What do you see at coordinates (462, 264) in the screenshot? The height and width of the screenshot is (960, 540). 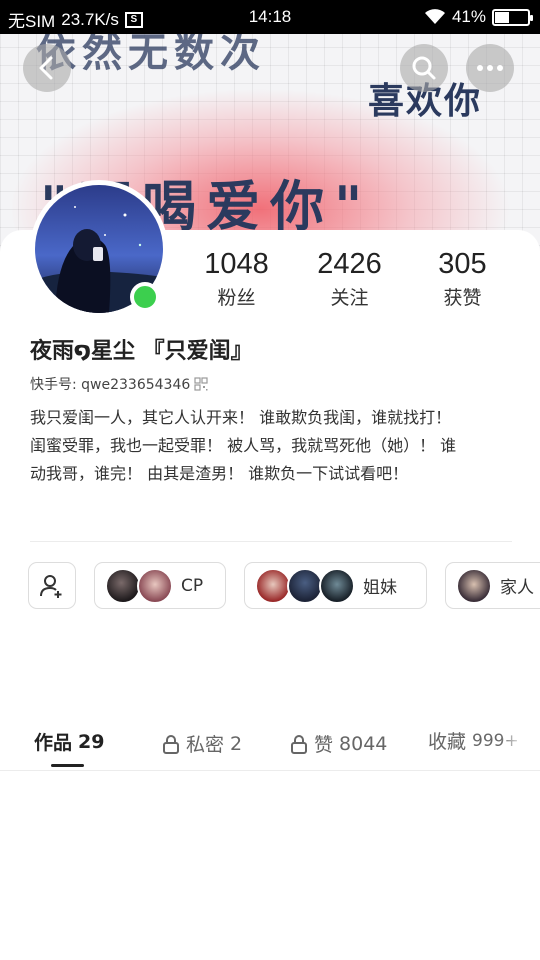 I see `stat-value: 305` at bounding box center [462, 264].